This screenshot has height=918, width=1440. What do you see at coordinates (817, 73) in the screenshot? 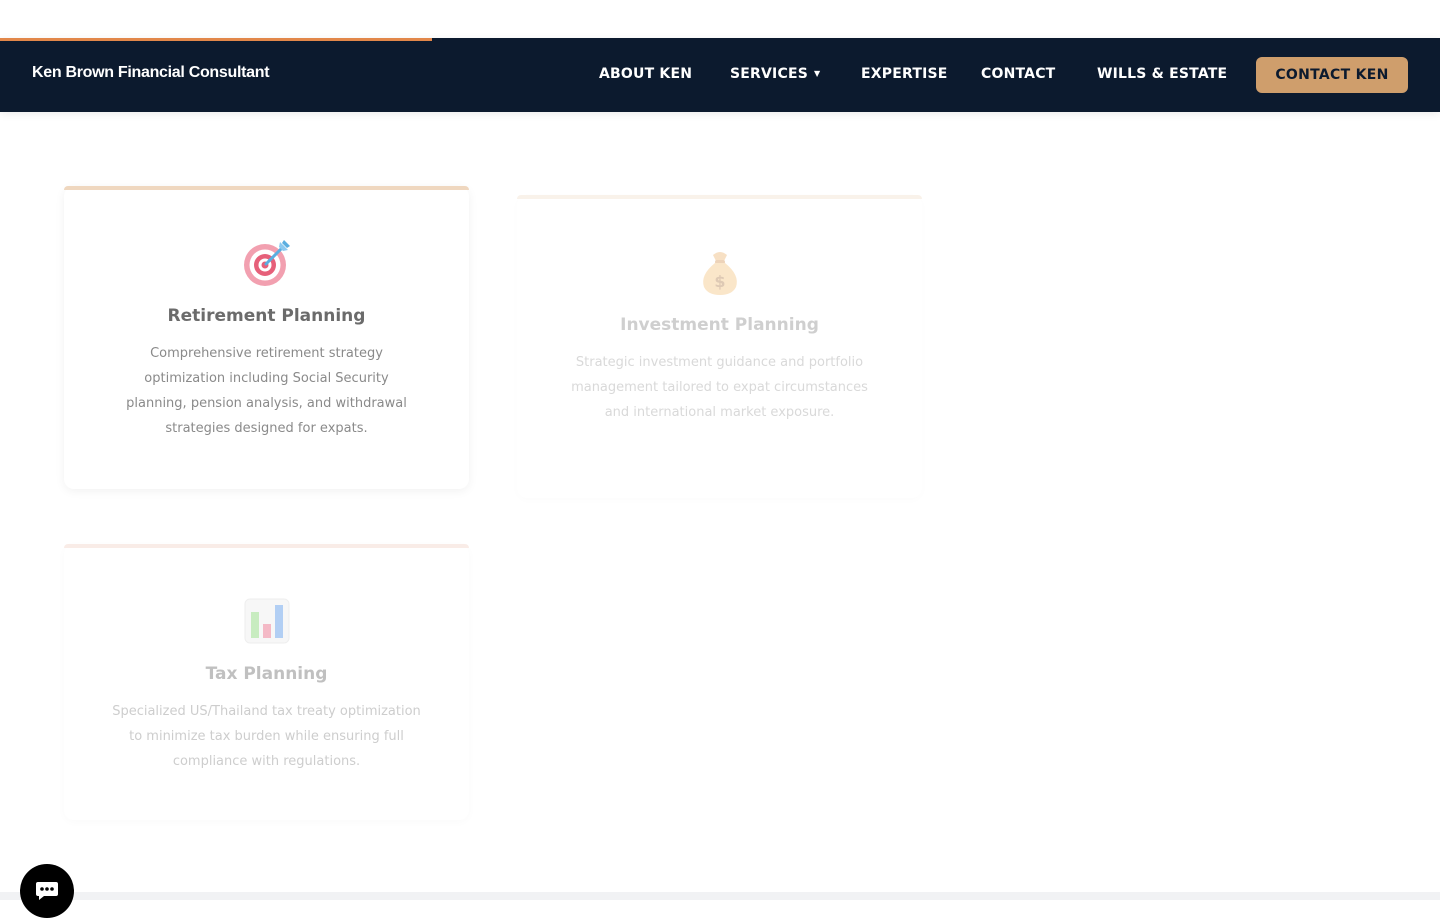
I see `caret-down-icon: ▼` at bounding box center [817, 73].